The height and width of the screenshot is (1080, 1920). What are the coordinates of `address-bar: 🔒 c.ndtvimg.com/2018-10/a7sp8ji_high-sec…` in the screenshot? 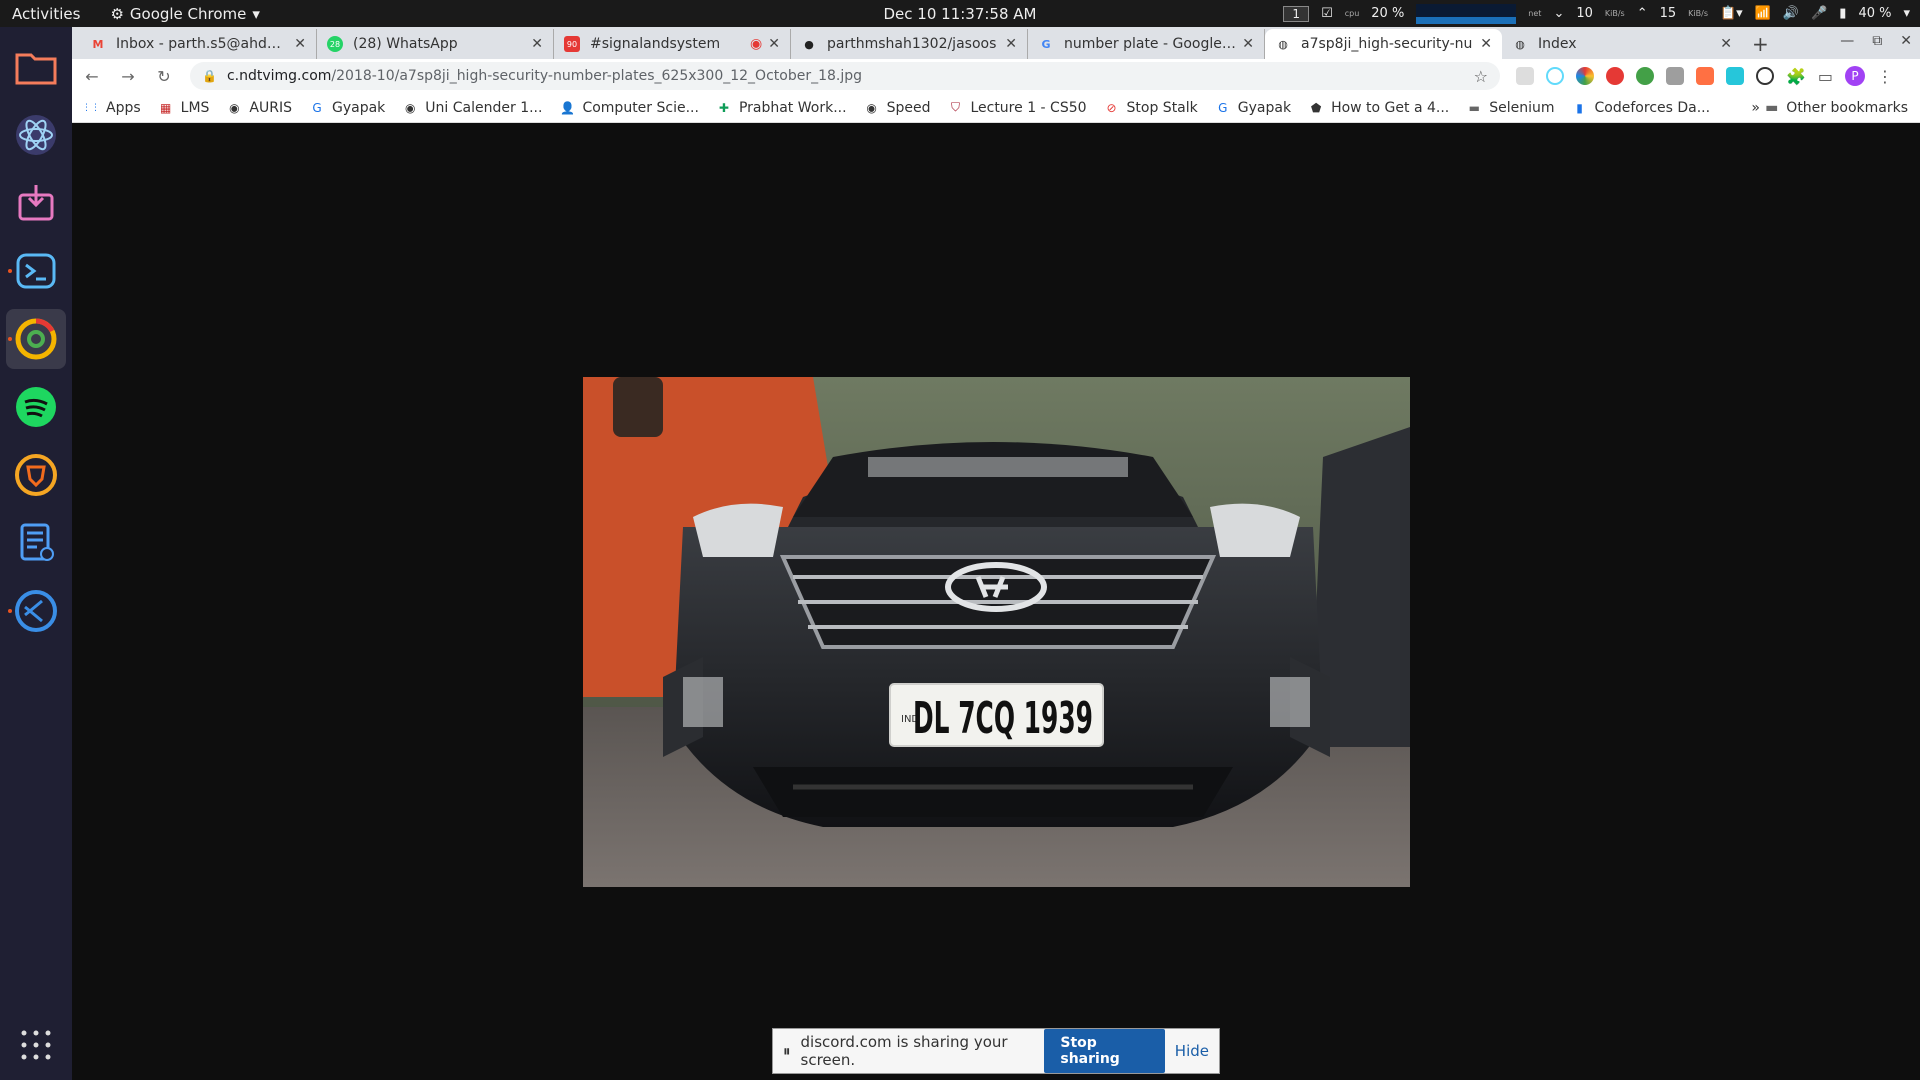 It's located at (845, 76).